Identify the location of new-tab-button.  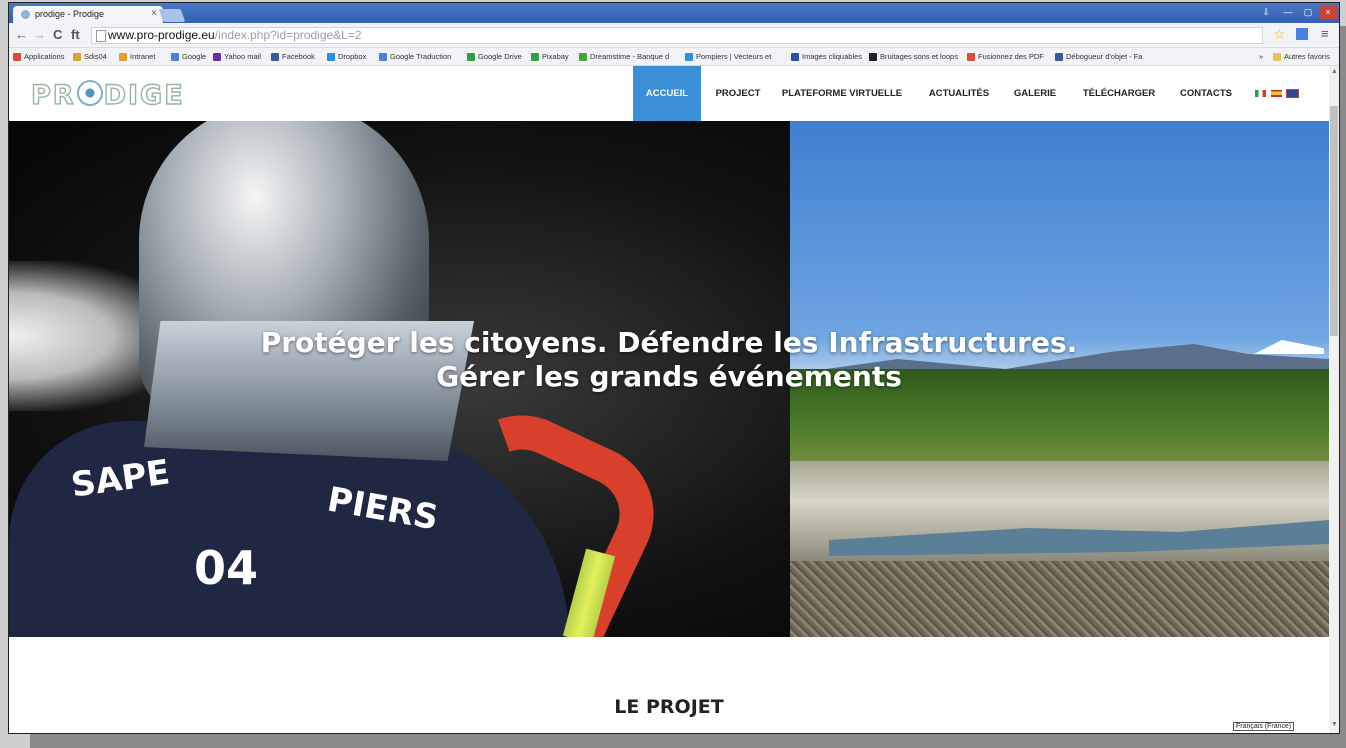
(172, 15).